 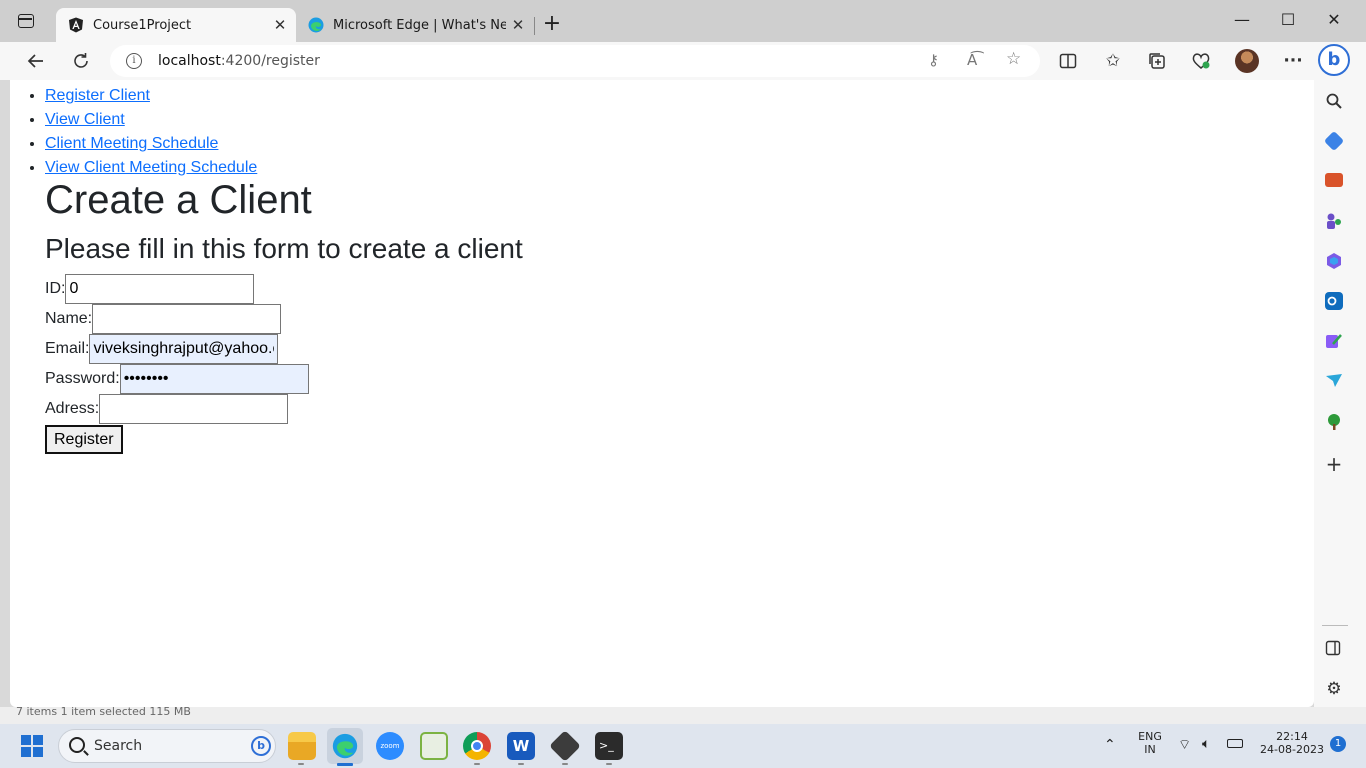 I want to click on email-field, so click(x=184, y=349).